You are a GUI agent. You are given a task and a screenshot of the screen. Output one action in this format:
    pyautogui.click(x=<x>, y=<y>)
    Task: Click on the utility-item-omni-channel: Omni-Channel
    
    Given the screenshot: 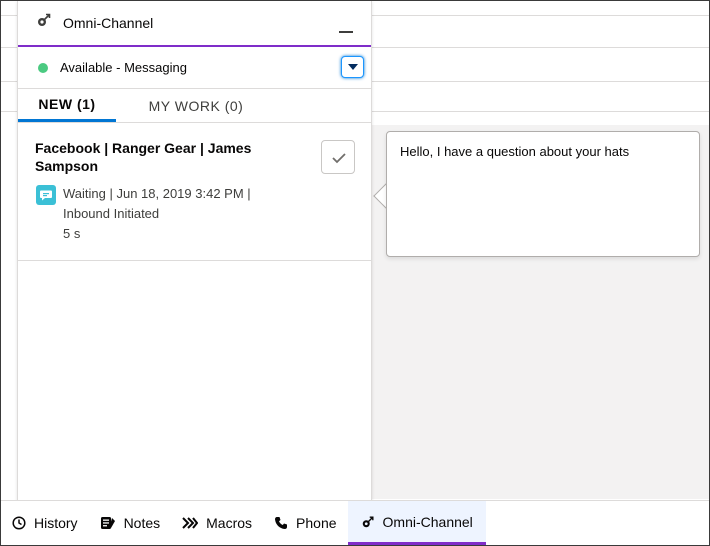 What is the action you would take?
    pyautogui.click(x=416, y=523)
    